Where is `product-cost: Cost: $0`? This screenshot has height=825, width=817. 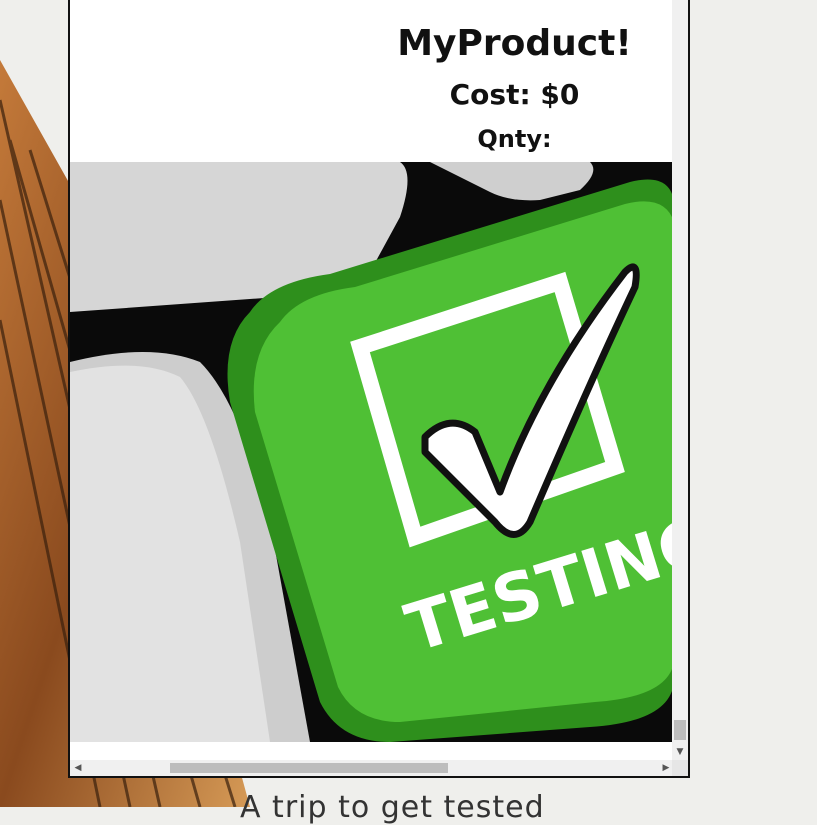
product-cost: Cost: $0 is located at coordinates (514, 94).